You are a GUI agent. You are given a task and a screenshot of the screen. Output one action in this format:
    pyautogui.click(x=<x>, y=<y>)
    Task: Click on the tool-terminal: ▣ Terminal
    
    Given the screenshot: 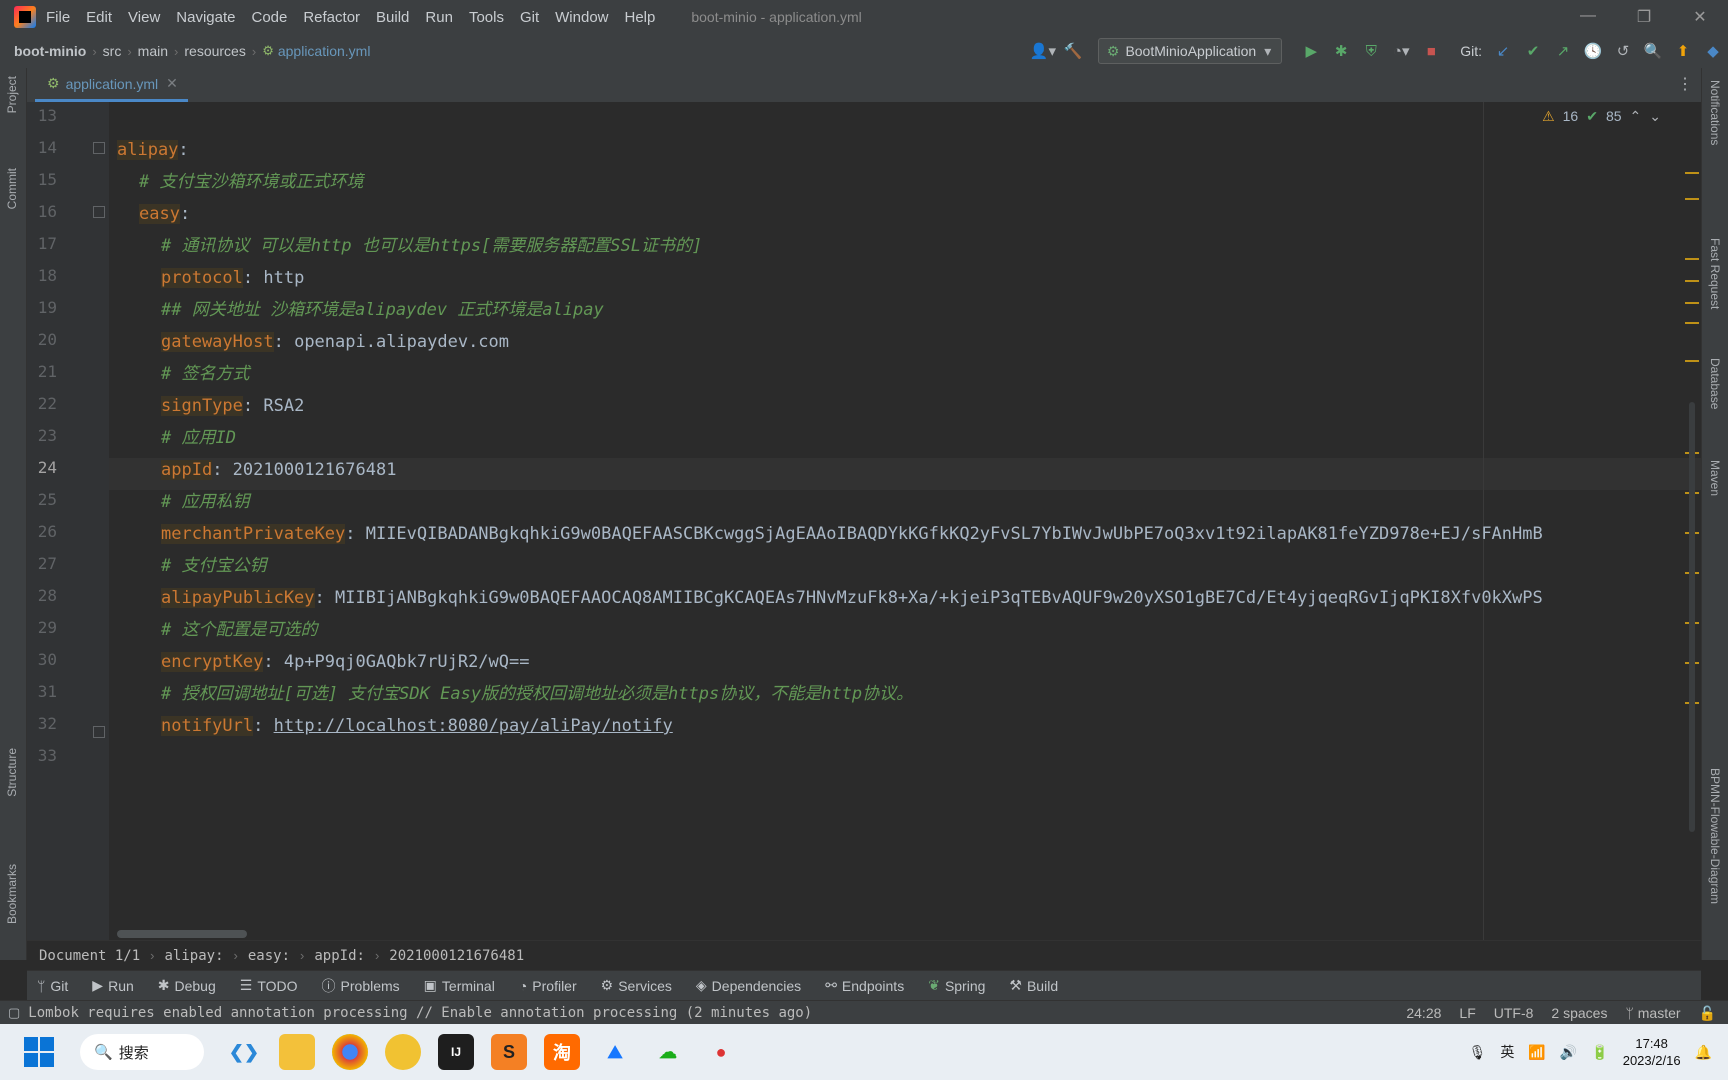 What is the action you would take?
    pyautogui.click(x=459, y=985)
    